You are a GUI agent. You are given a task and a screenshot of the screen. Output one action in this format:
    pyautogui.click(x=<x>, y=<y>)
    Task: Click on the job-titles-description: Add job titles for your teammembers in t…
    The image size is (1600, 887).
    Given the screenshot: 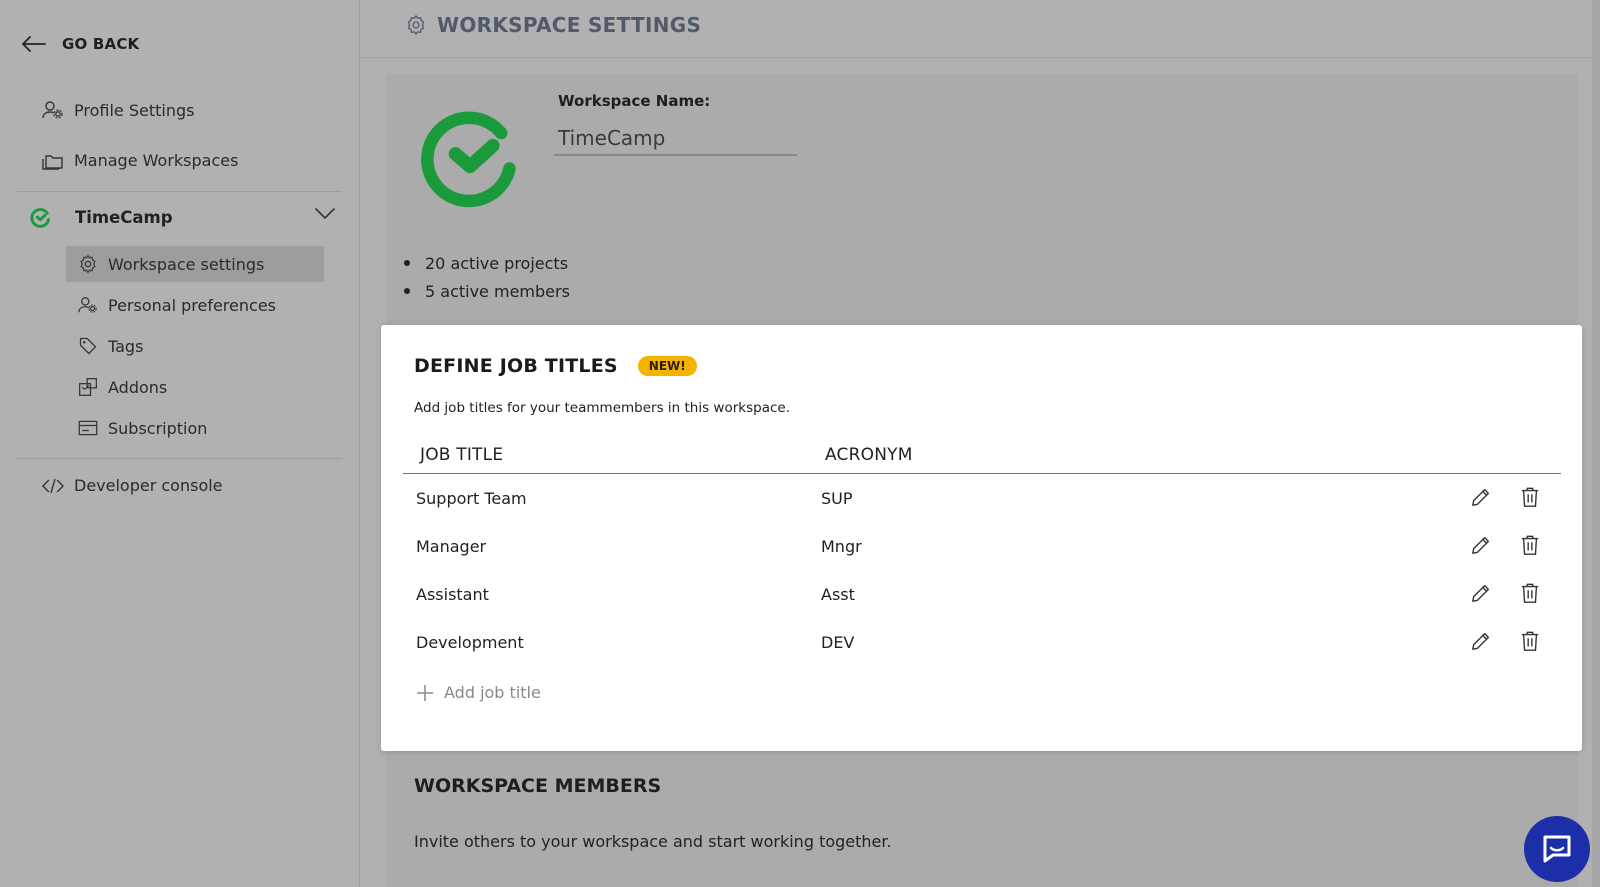 What is the action you would take?
    pyautogui.click(x=602, y=408)
    